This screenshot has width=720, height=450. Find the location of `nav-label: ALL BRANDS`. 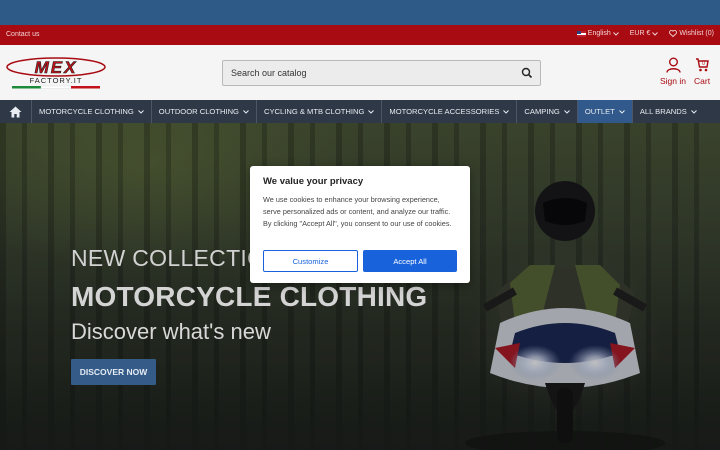

nav-label: ALL BRANDS is located at coordinates (663, 111).